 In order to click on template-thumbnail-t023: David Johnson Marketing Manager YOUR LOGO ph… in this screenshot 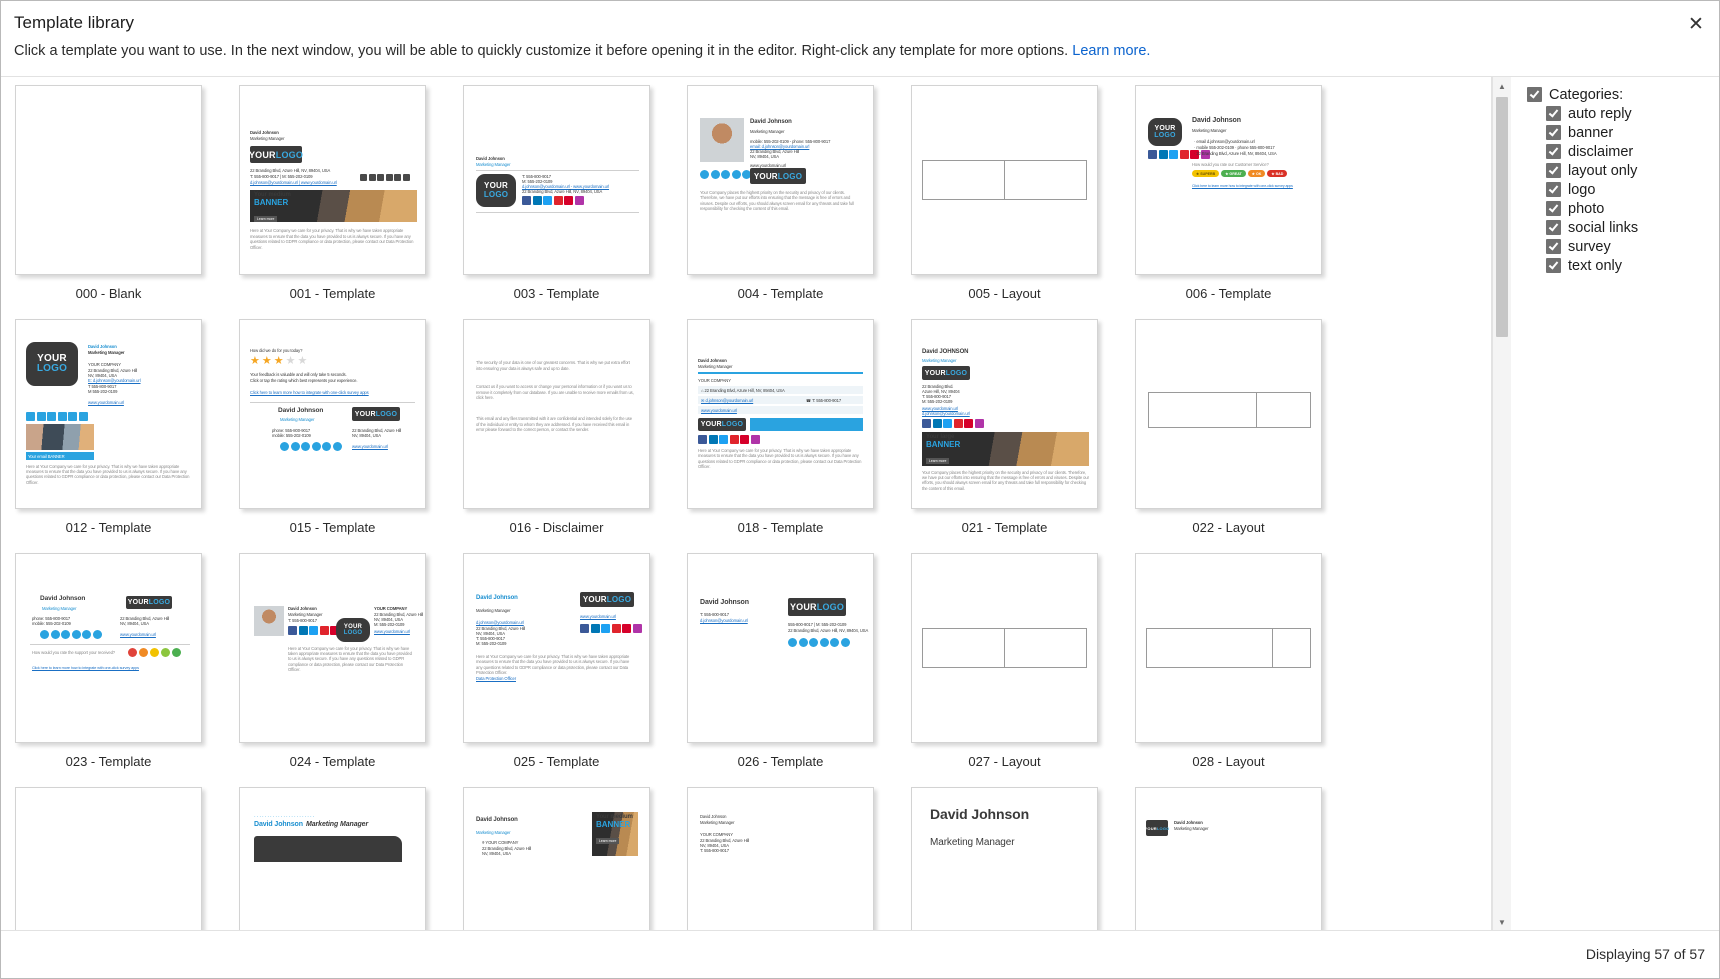, I will do `click(108, 648)`.